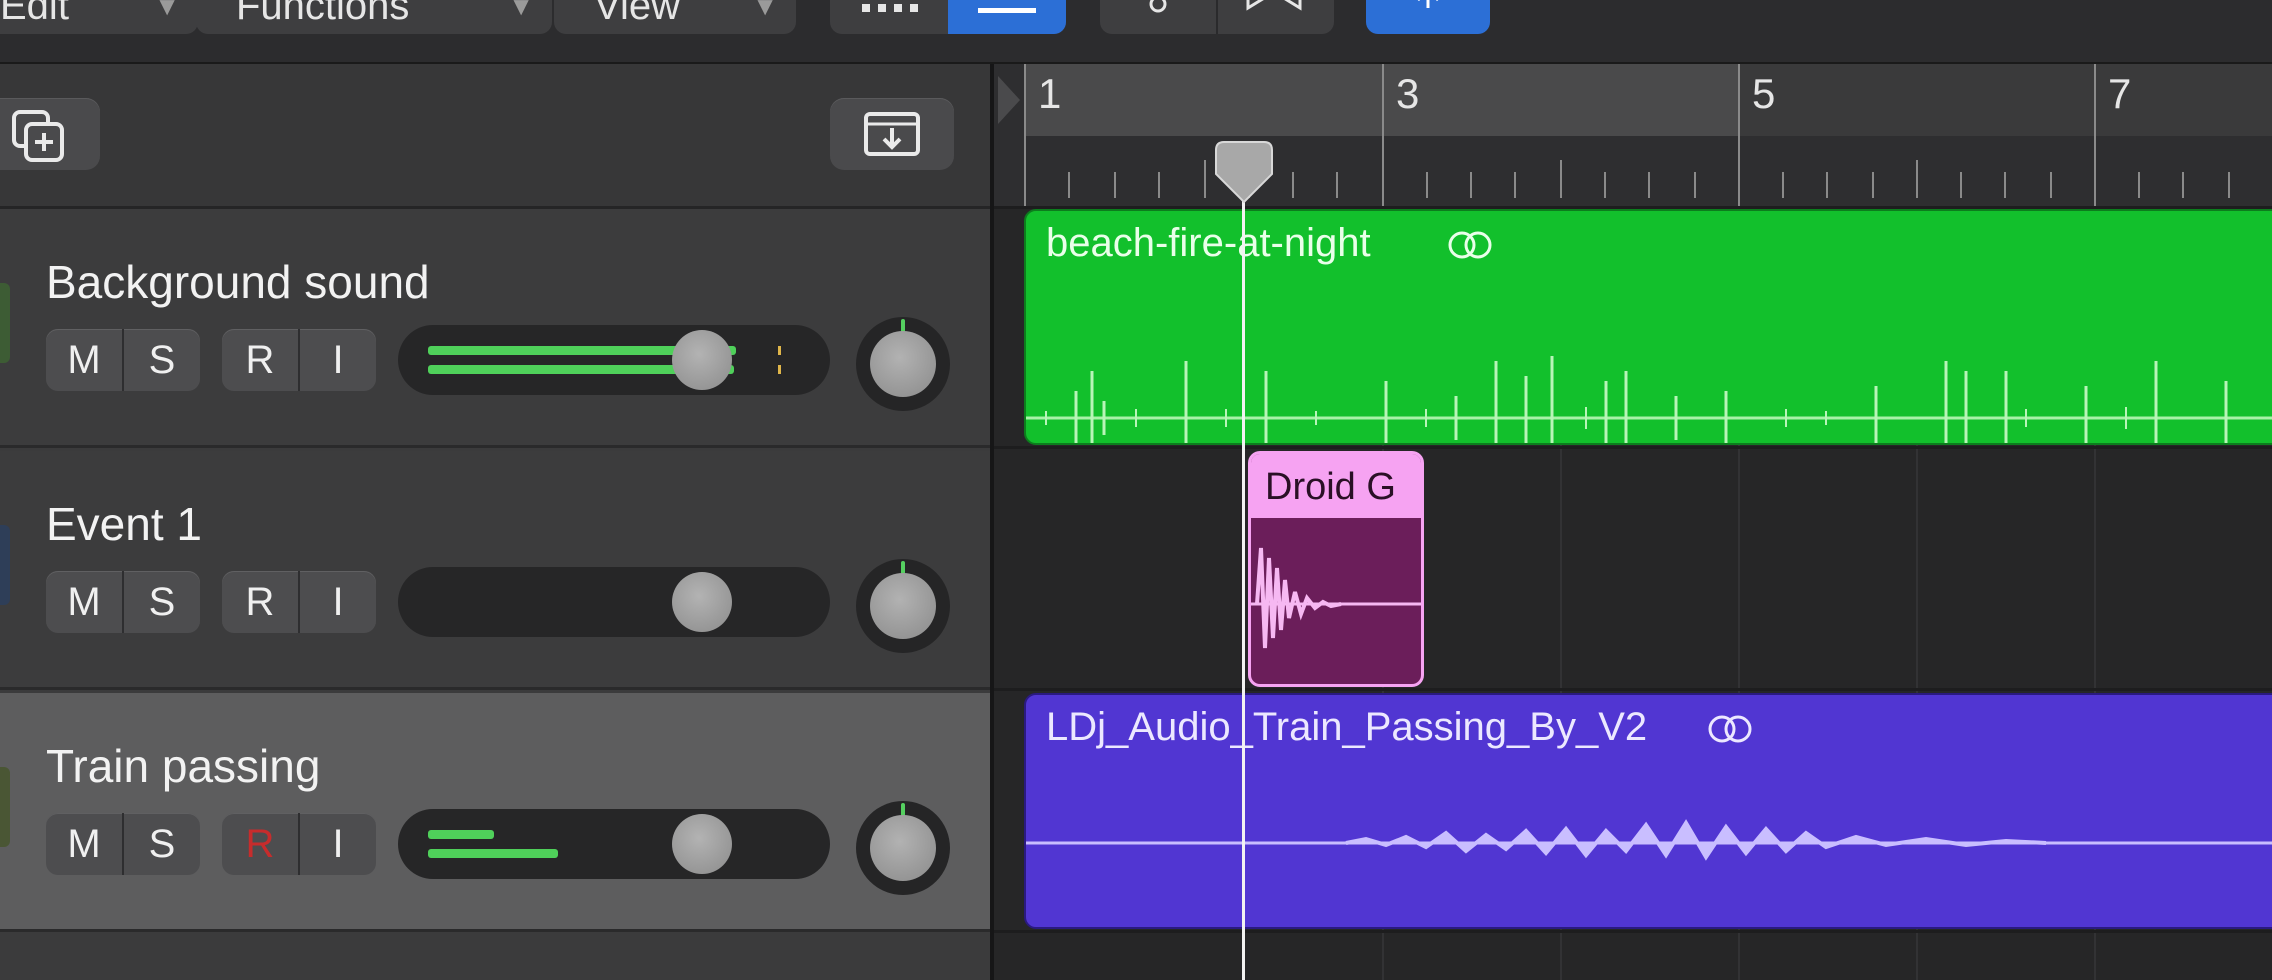 This screenshot has height=980, width=2272. Describe the element at coordinates (493, 853) in the screenshot. I see `level-meter-right` at that location.